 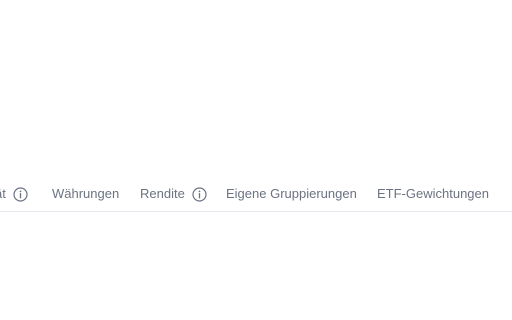 I want to click on tab-rendite: Rendite, so click(x=173, y=194).